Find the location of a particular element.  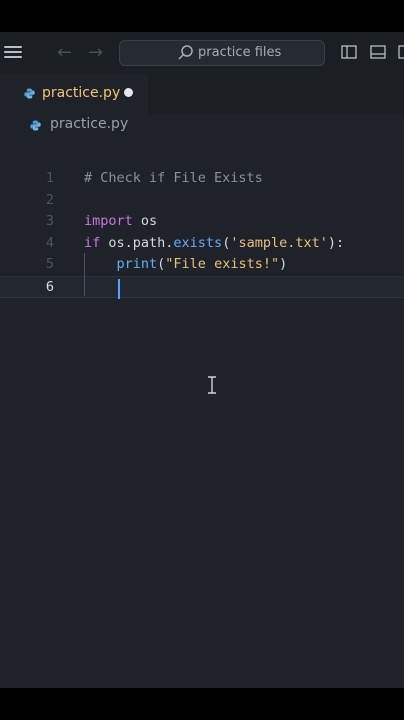

breadcrumb: practice.py is located at coordinates (202, 125).